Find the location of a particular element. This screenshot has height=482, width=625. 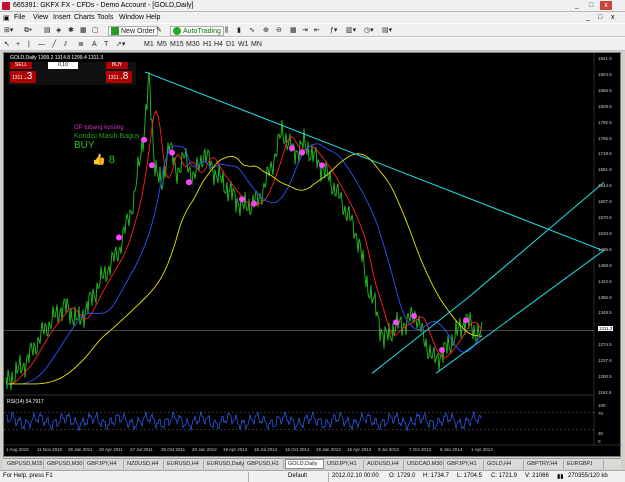

zoom-out-icon: ⊖ is located at coordinates (279, 31).